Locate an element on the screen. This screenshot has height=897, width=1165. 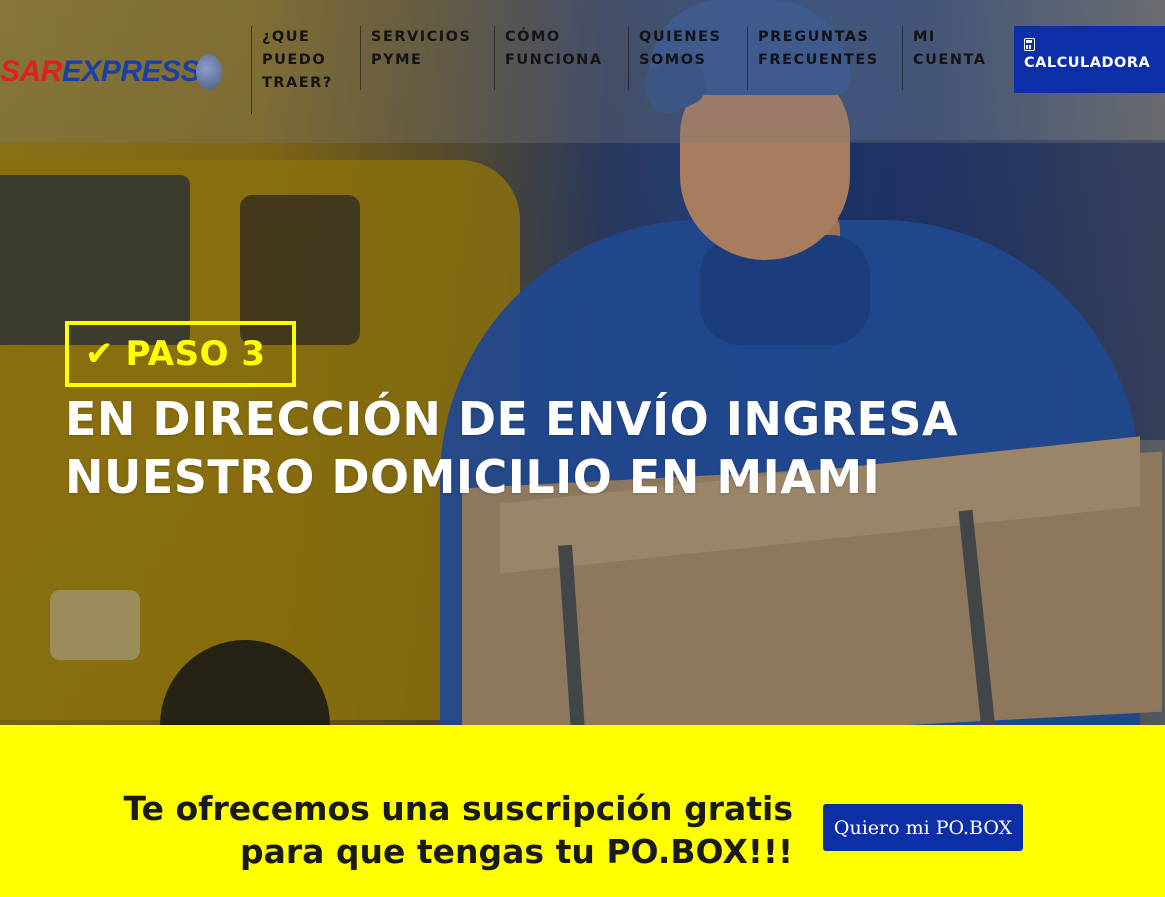
nav-label-line: CUENTA is located at coordinates (950, 60).